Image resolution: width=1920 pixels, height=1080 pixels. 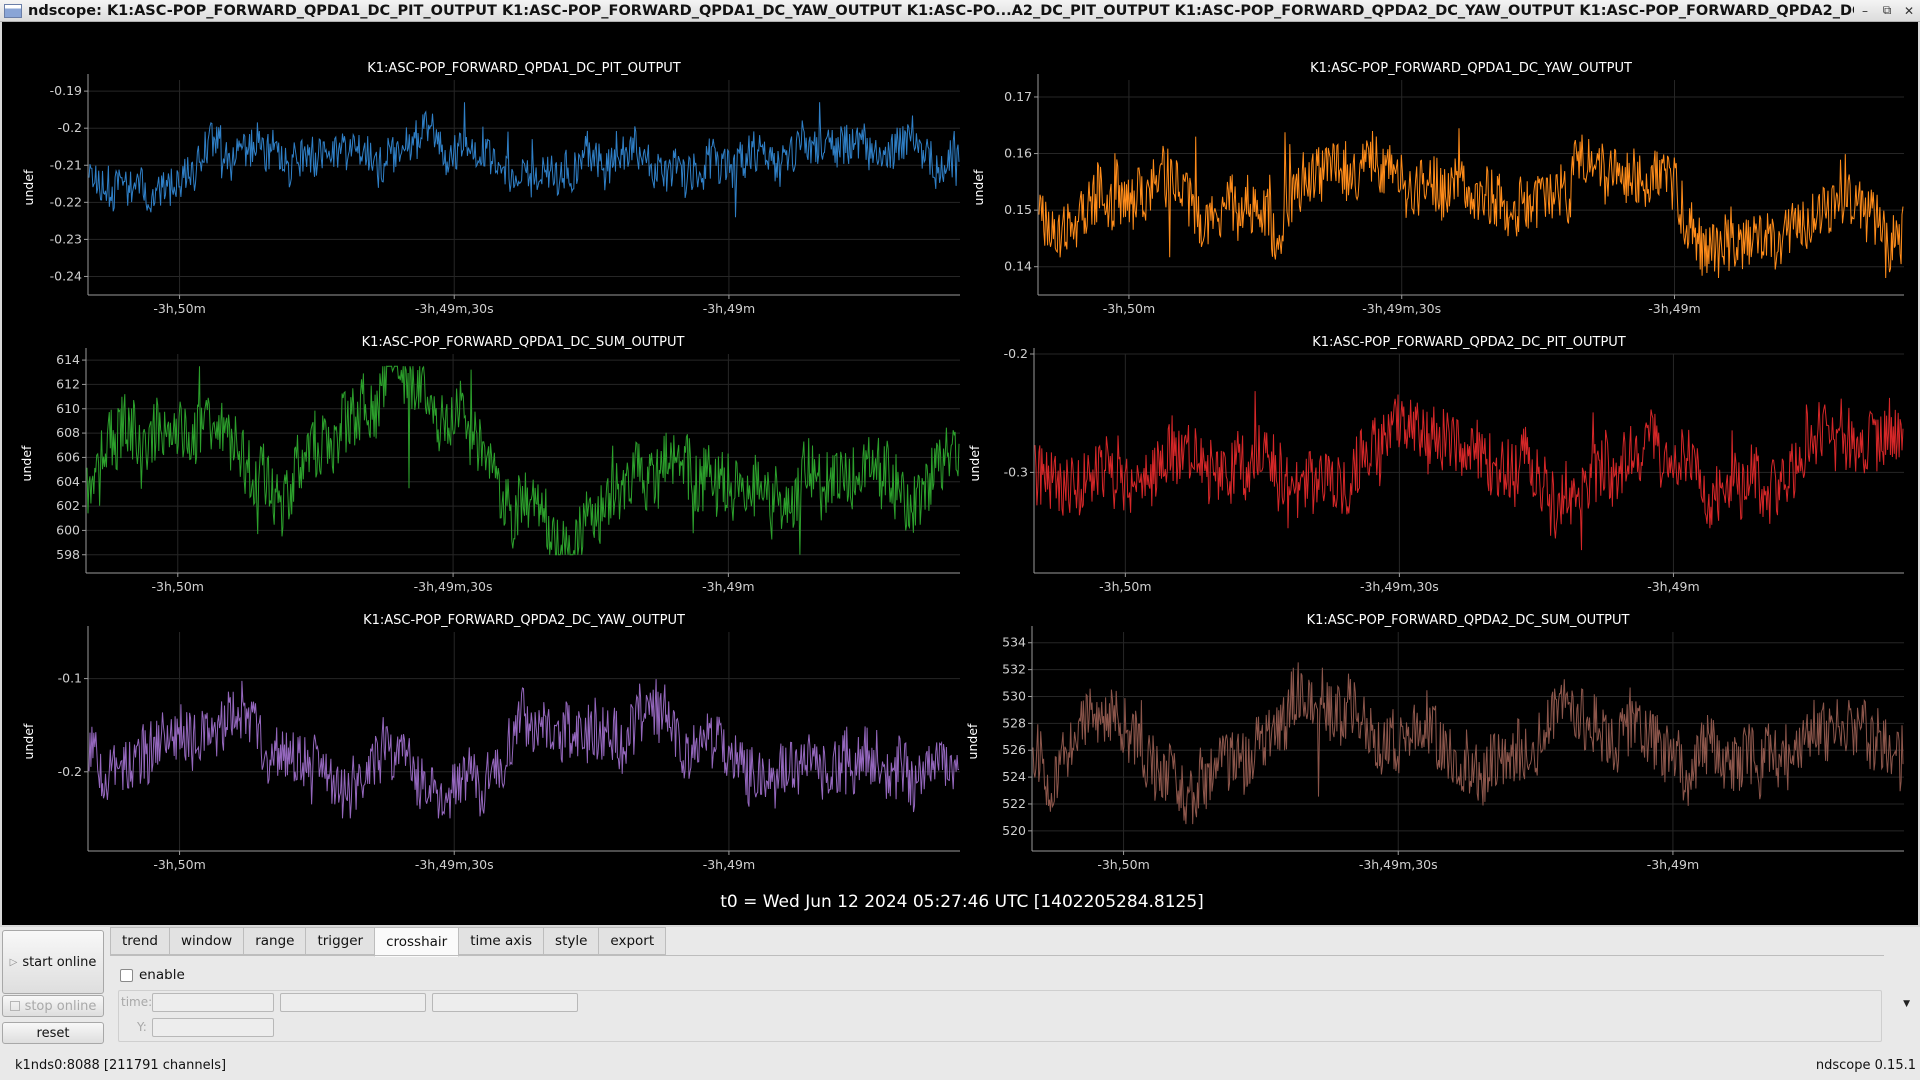 I want to click on y-tick-label: 520, so click(x=1014, y=830).